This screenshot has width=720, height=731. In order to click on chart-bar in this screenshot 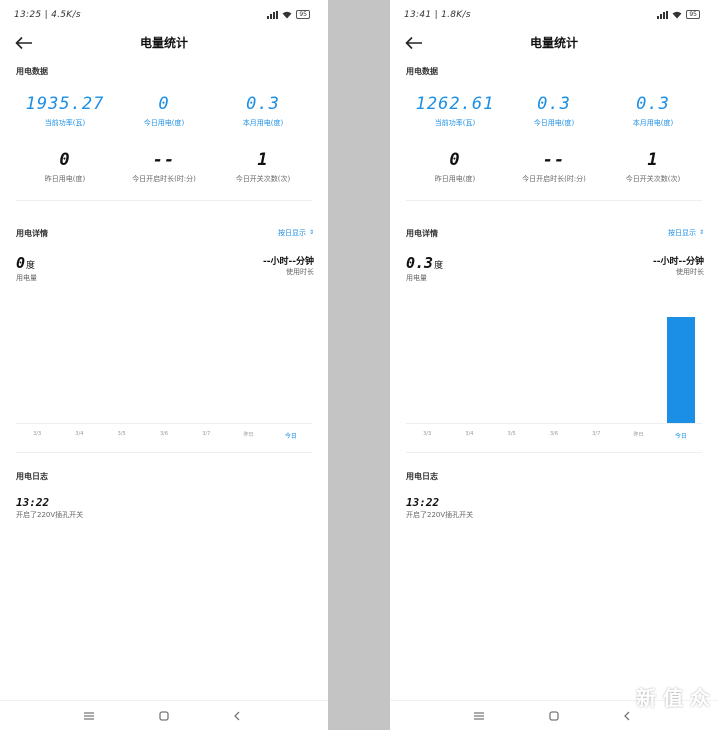, I will do `click(680, 370)`.